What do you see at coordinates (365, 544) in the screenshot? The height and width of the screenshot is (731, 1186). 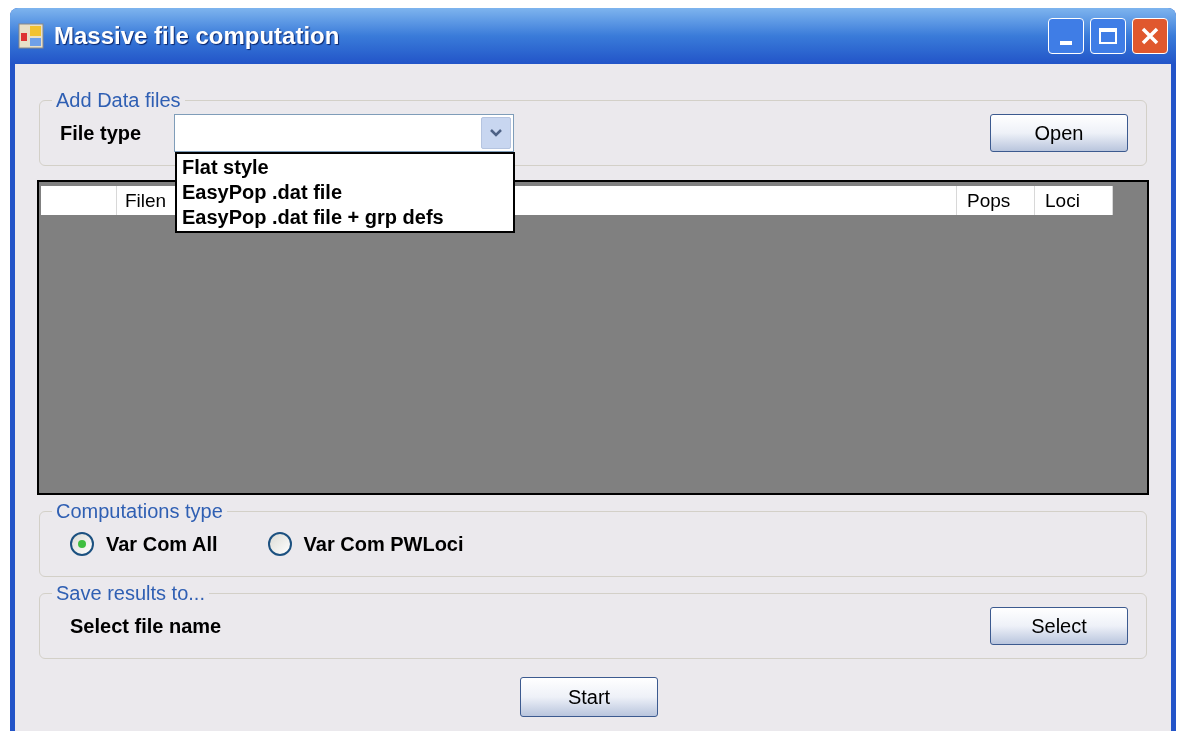 I see `radio-option: Var Com PWLoci` at bounding box center [365, 544].